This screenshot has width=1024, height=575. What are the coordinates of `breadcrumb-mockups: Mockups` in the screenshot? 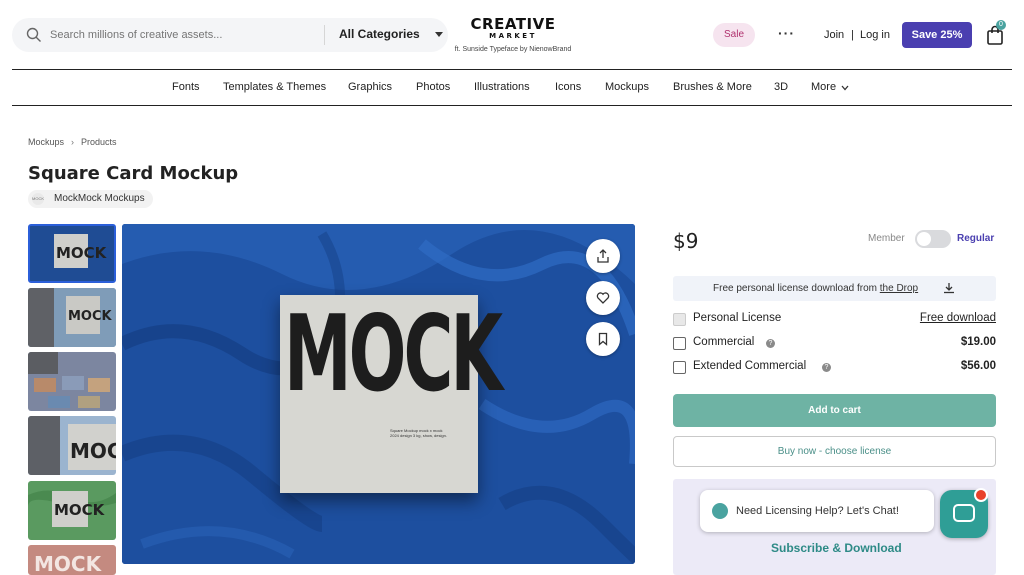 It's located at (46, 142).